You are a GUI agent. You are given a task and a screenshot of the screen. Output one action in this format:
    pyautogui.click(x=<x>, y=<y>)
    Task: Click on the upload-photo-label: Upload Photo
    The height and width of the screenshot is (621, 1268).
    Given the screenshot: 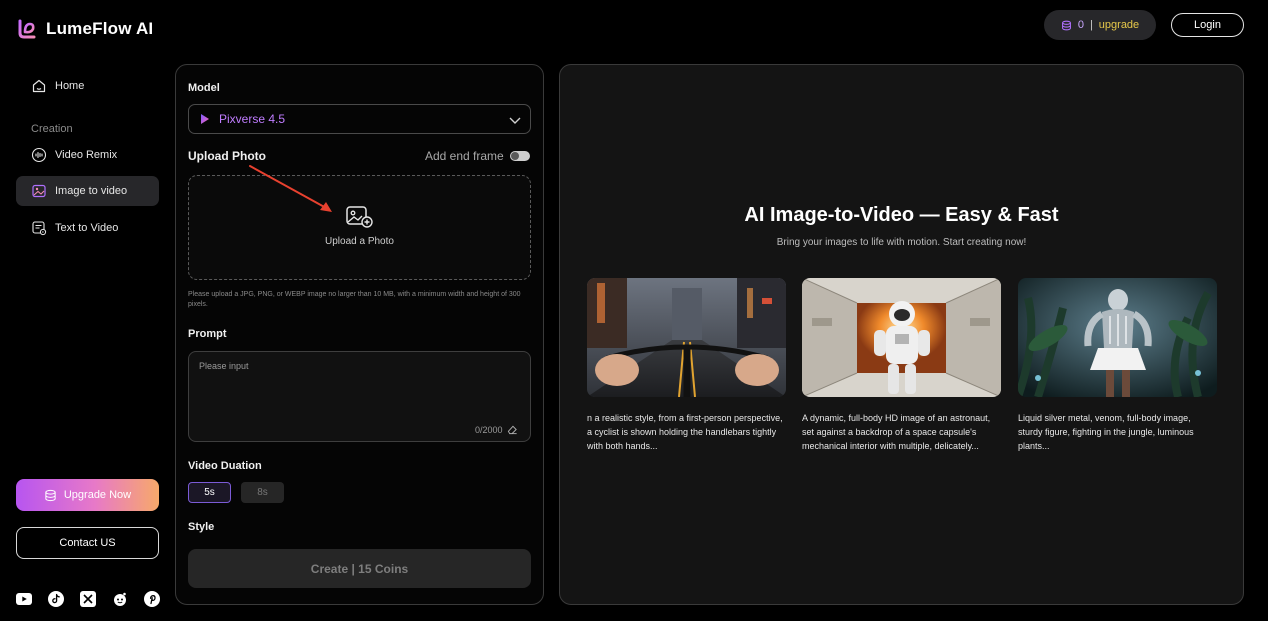 What is the action you would take?
    pyautogui.click(x=227, y=156)
    